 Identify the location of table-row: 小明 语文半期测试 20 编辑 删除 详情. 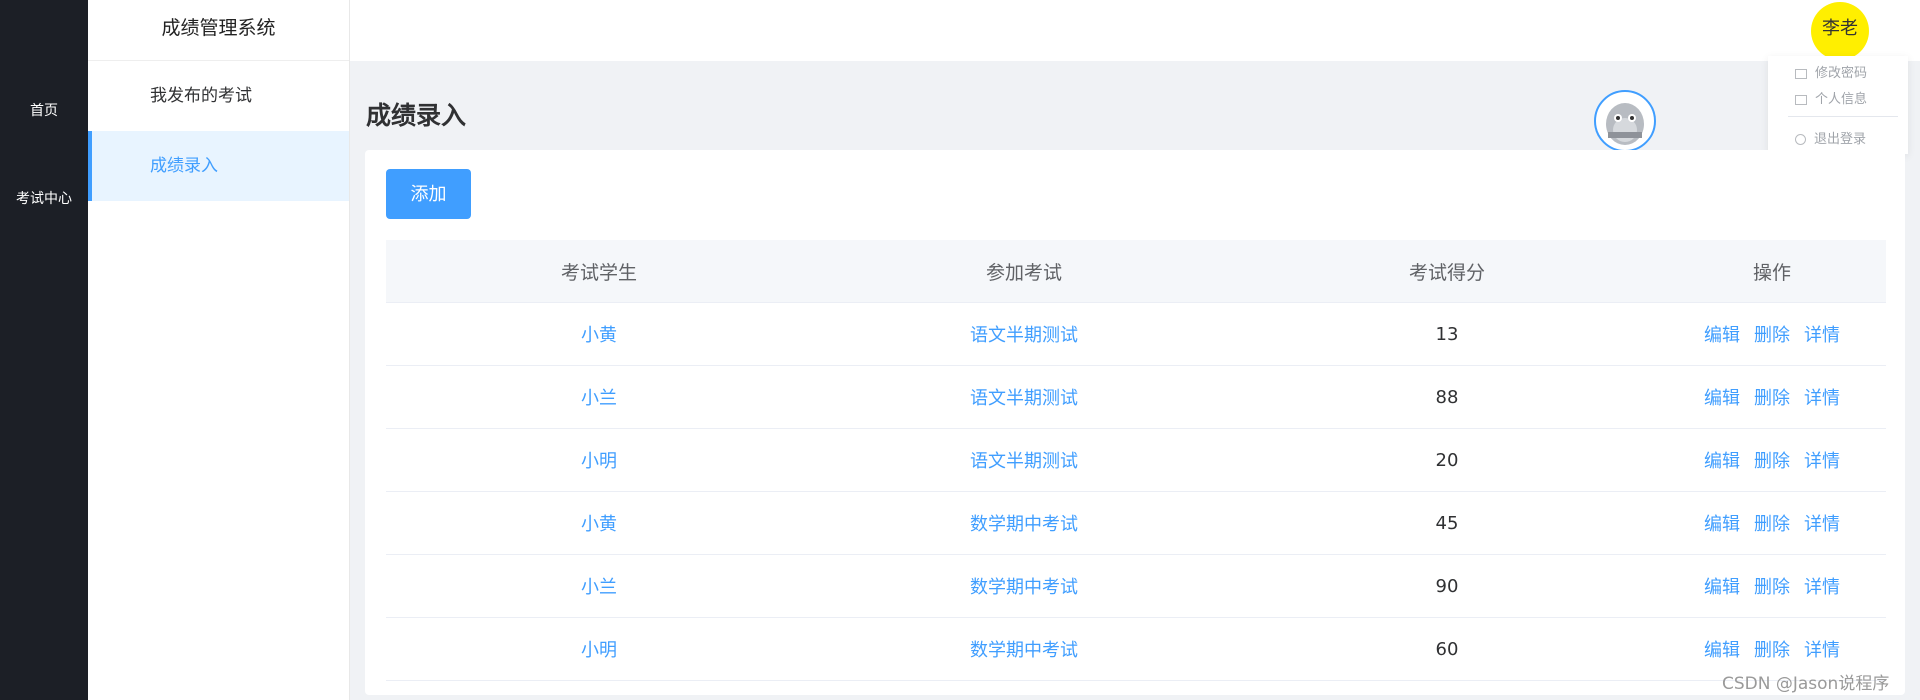
(1136, 460).